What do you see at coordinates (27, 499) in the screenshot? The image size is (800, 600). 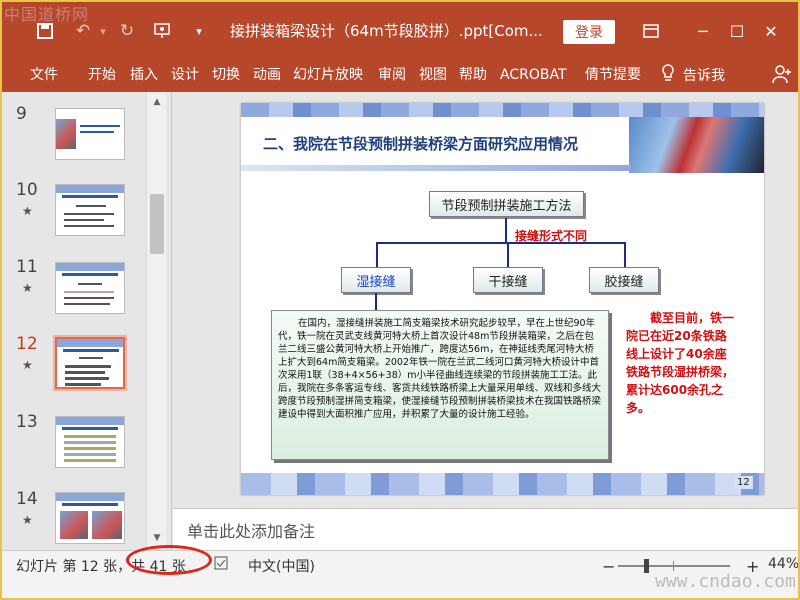 I see `thumbnail-number: 14` at bounding box center [27, 499].